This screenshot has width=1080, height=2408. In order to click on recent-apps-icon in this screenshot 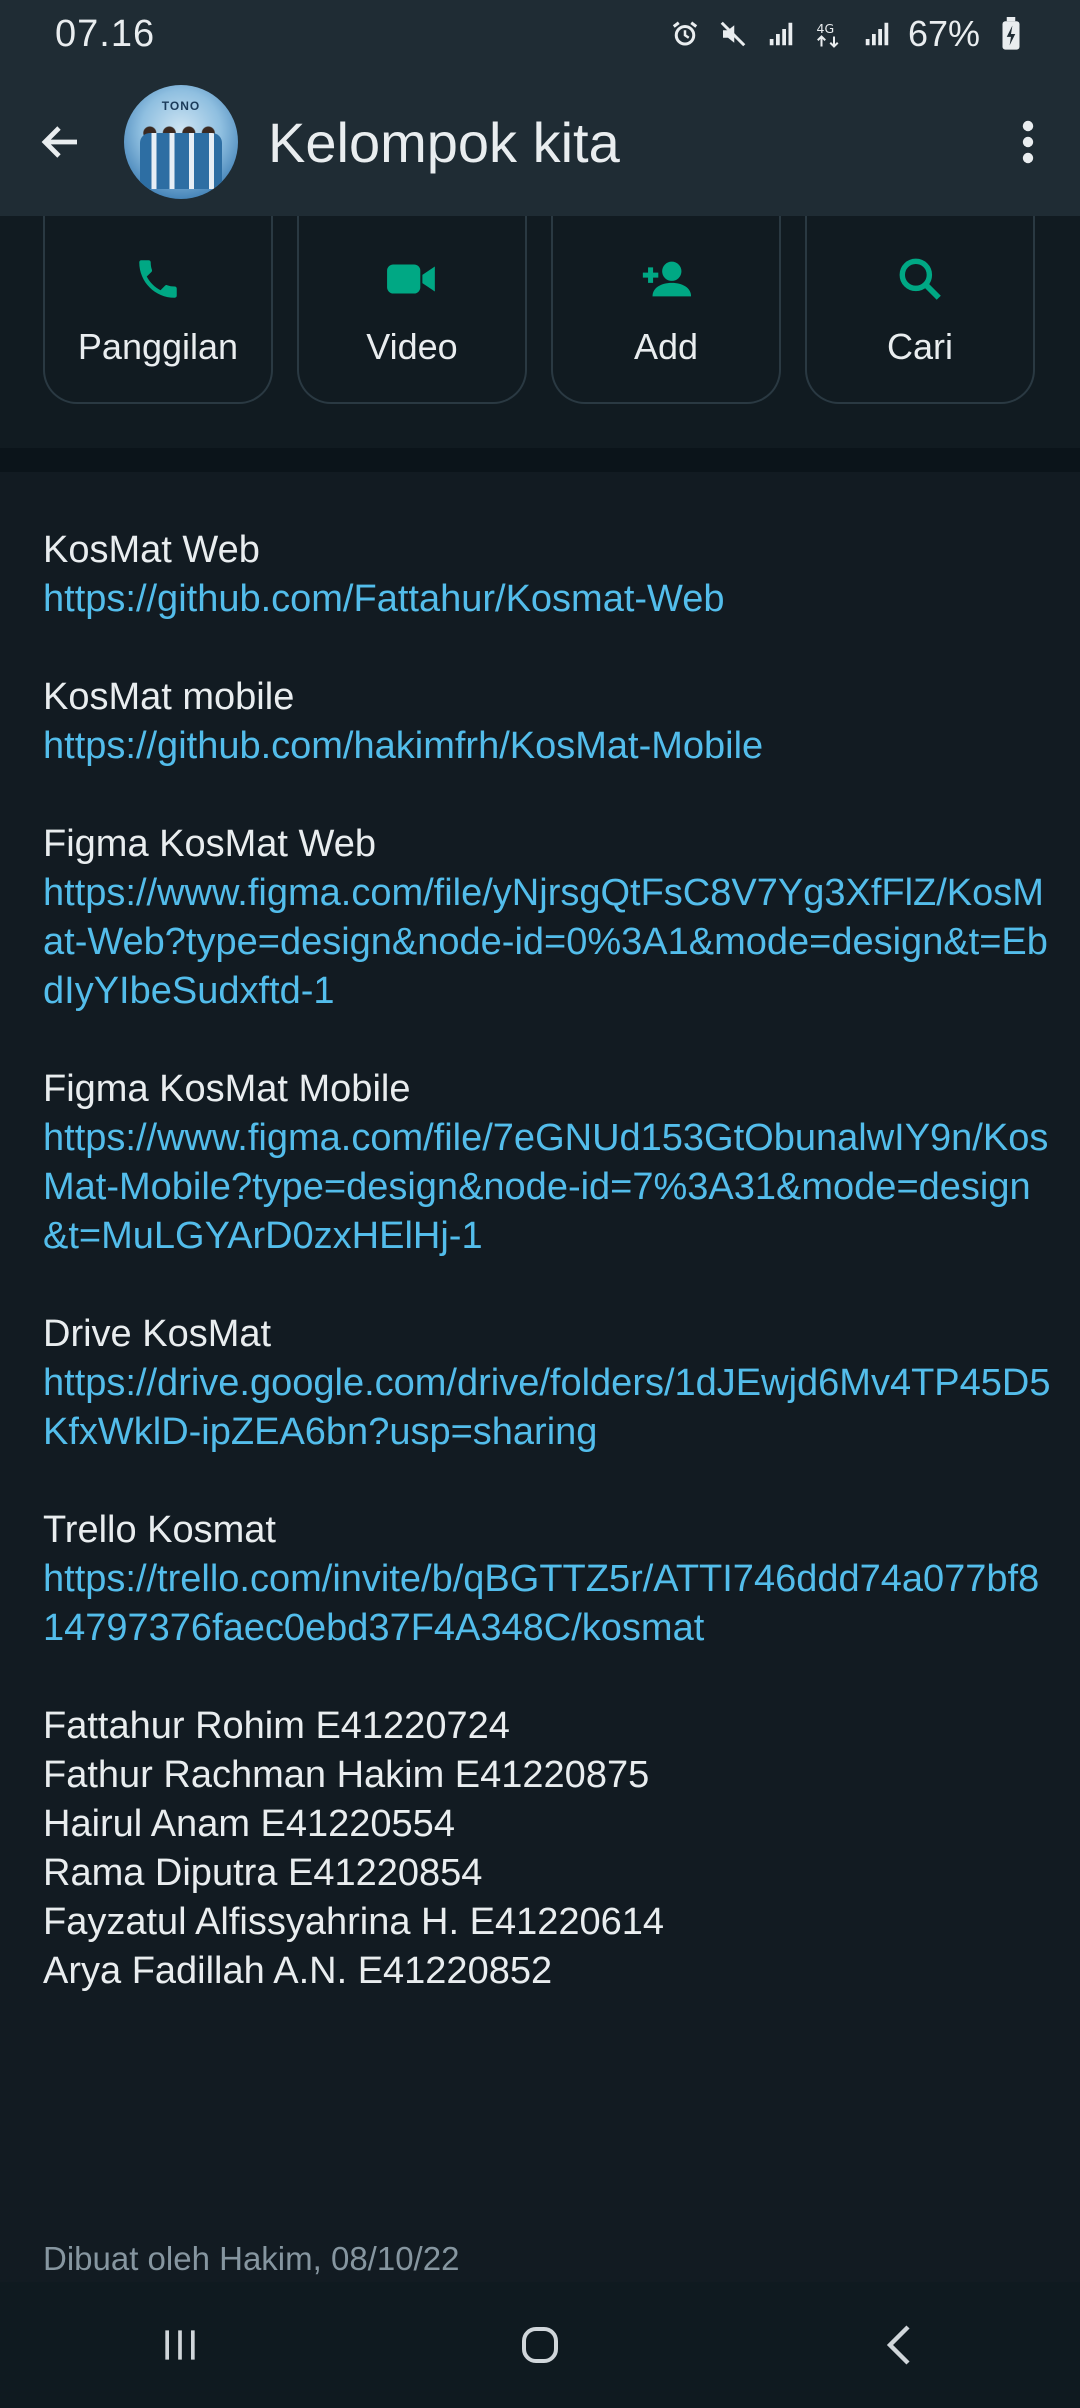, I will do `click(180, 2345)`.